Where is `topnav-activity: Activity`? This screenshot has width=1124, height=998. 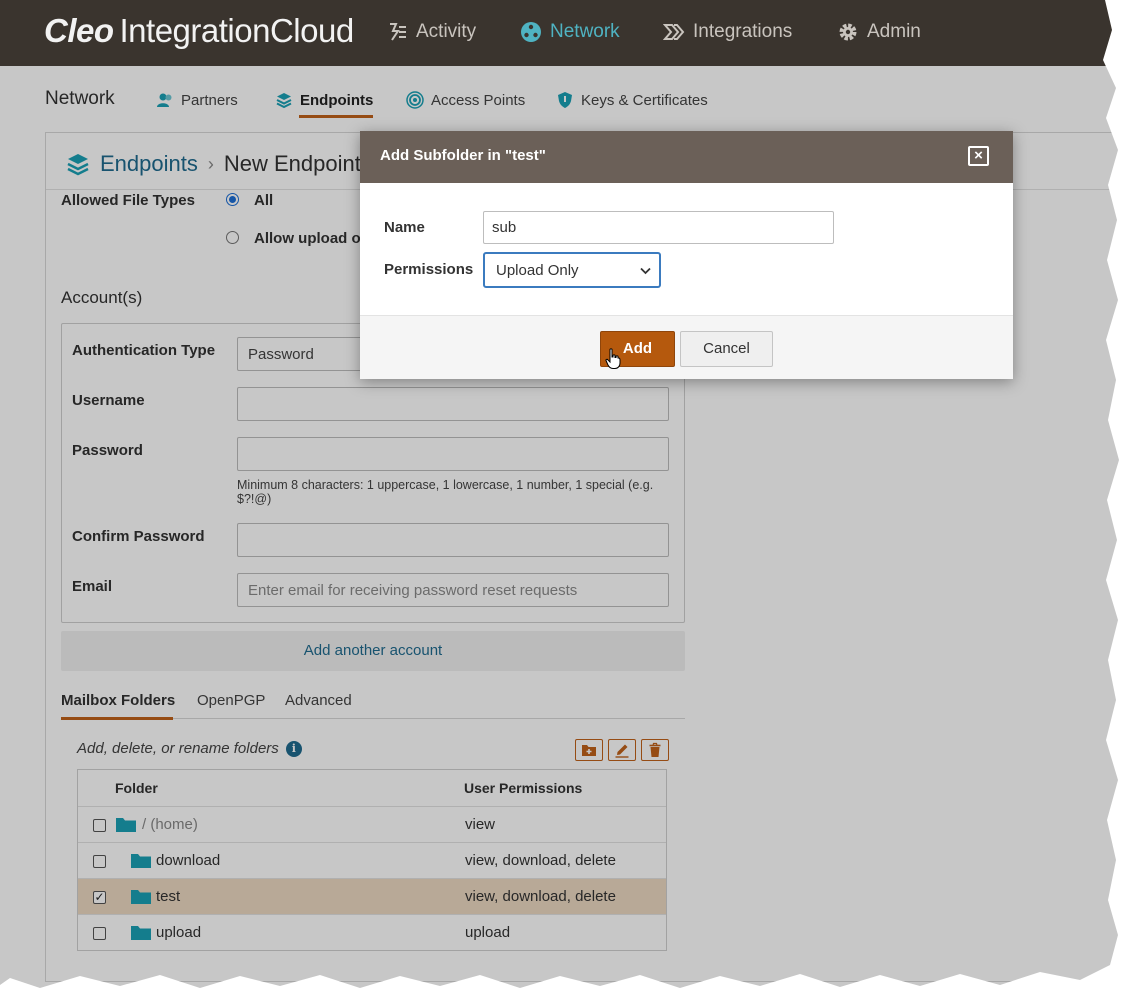 topnav-activity: Activity is located at coordinates (431, 32).